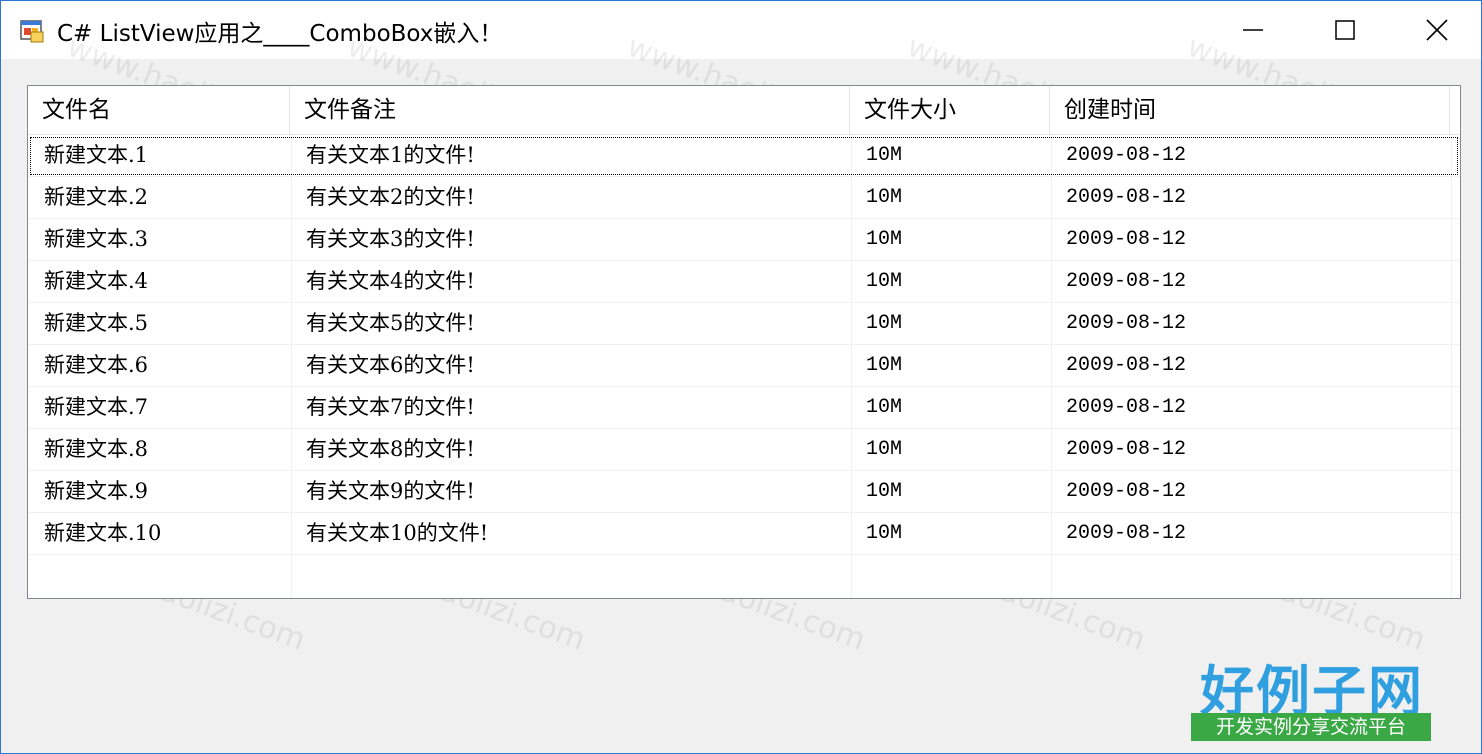  What do you see at coordinates (397, 533) in the screenshot?
I see `cell-remark: 有关文本10的文件!` at bounding box center [397, 533].